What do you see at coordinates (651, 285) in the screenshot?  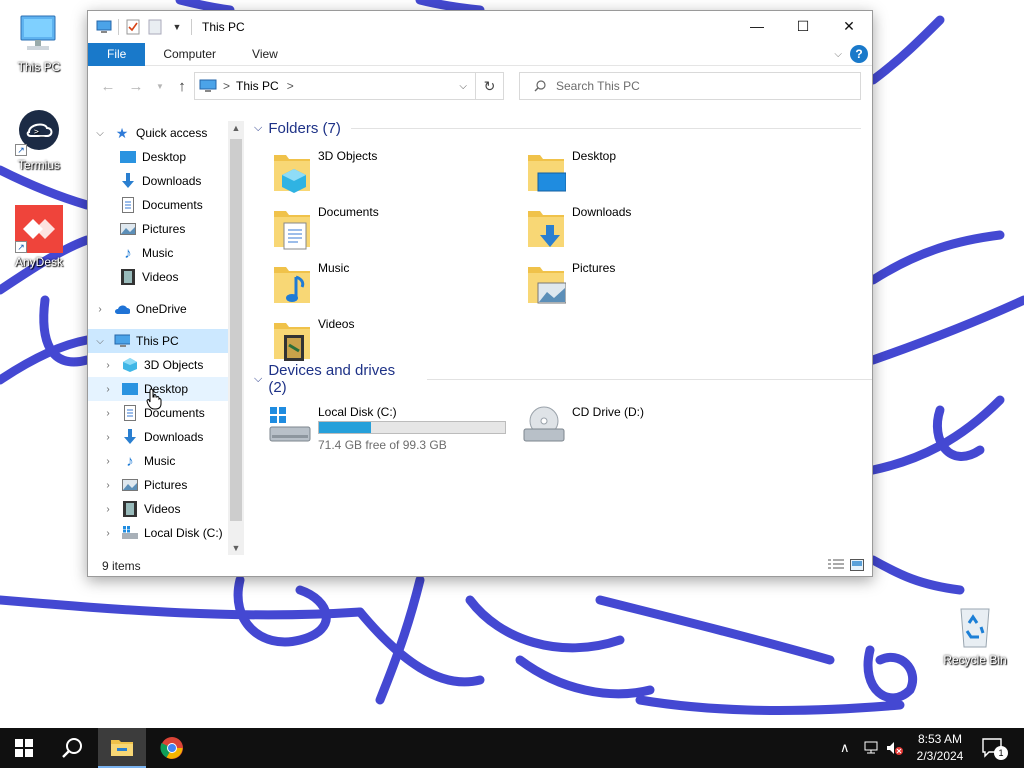 I see `folder-pictures: Pictures` at bounding box center [651, 285].